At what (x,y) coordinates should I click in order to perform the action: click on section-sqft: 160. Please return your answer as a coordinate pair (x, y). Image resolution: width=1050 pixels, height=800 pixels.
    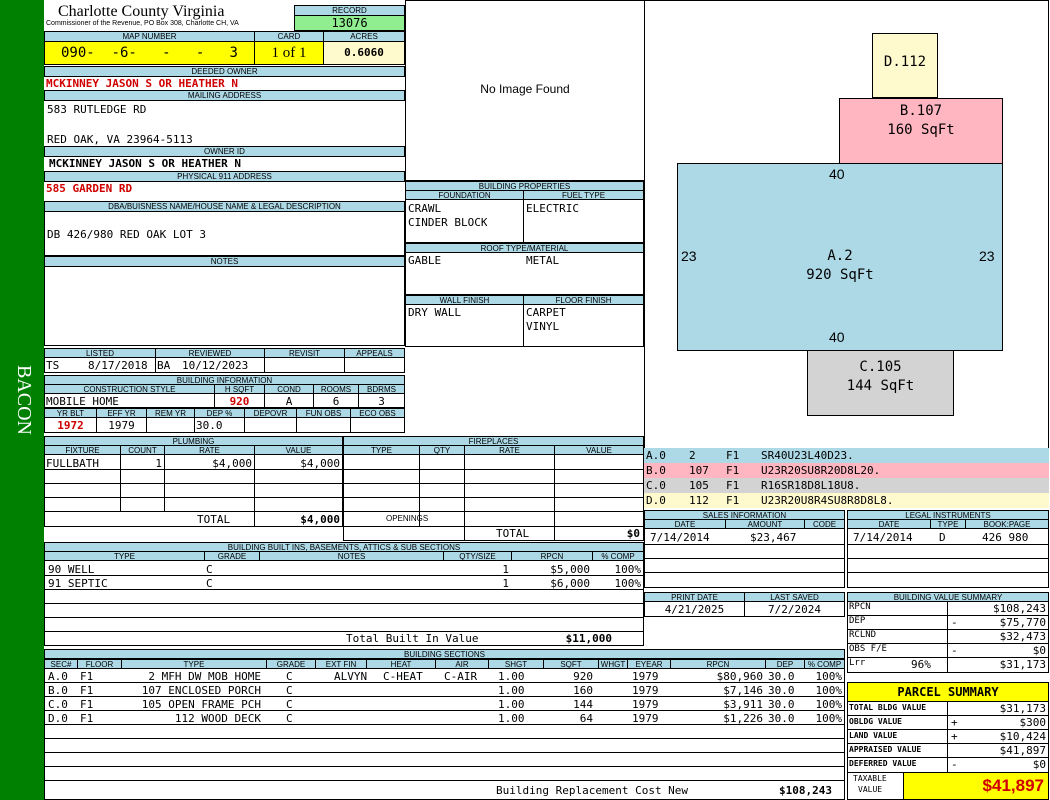
    Looking at the image, I should click on (583, 690).